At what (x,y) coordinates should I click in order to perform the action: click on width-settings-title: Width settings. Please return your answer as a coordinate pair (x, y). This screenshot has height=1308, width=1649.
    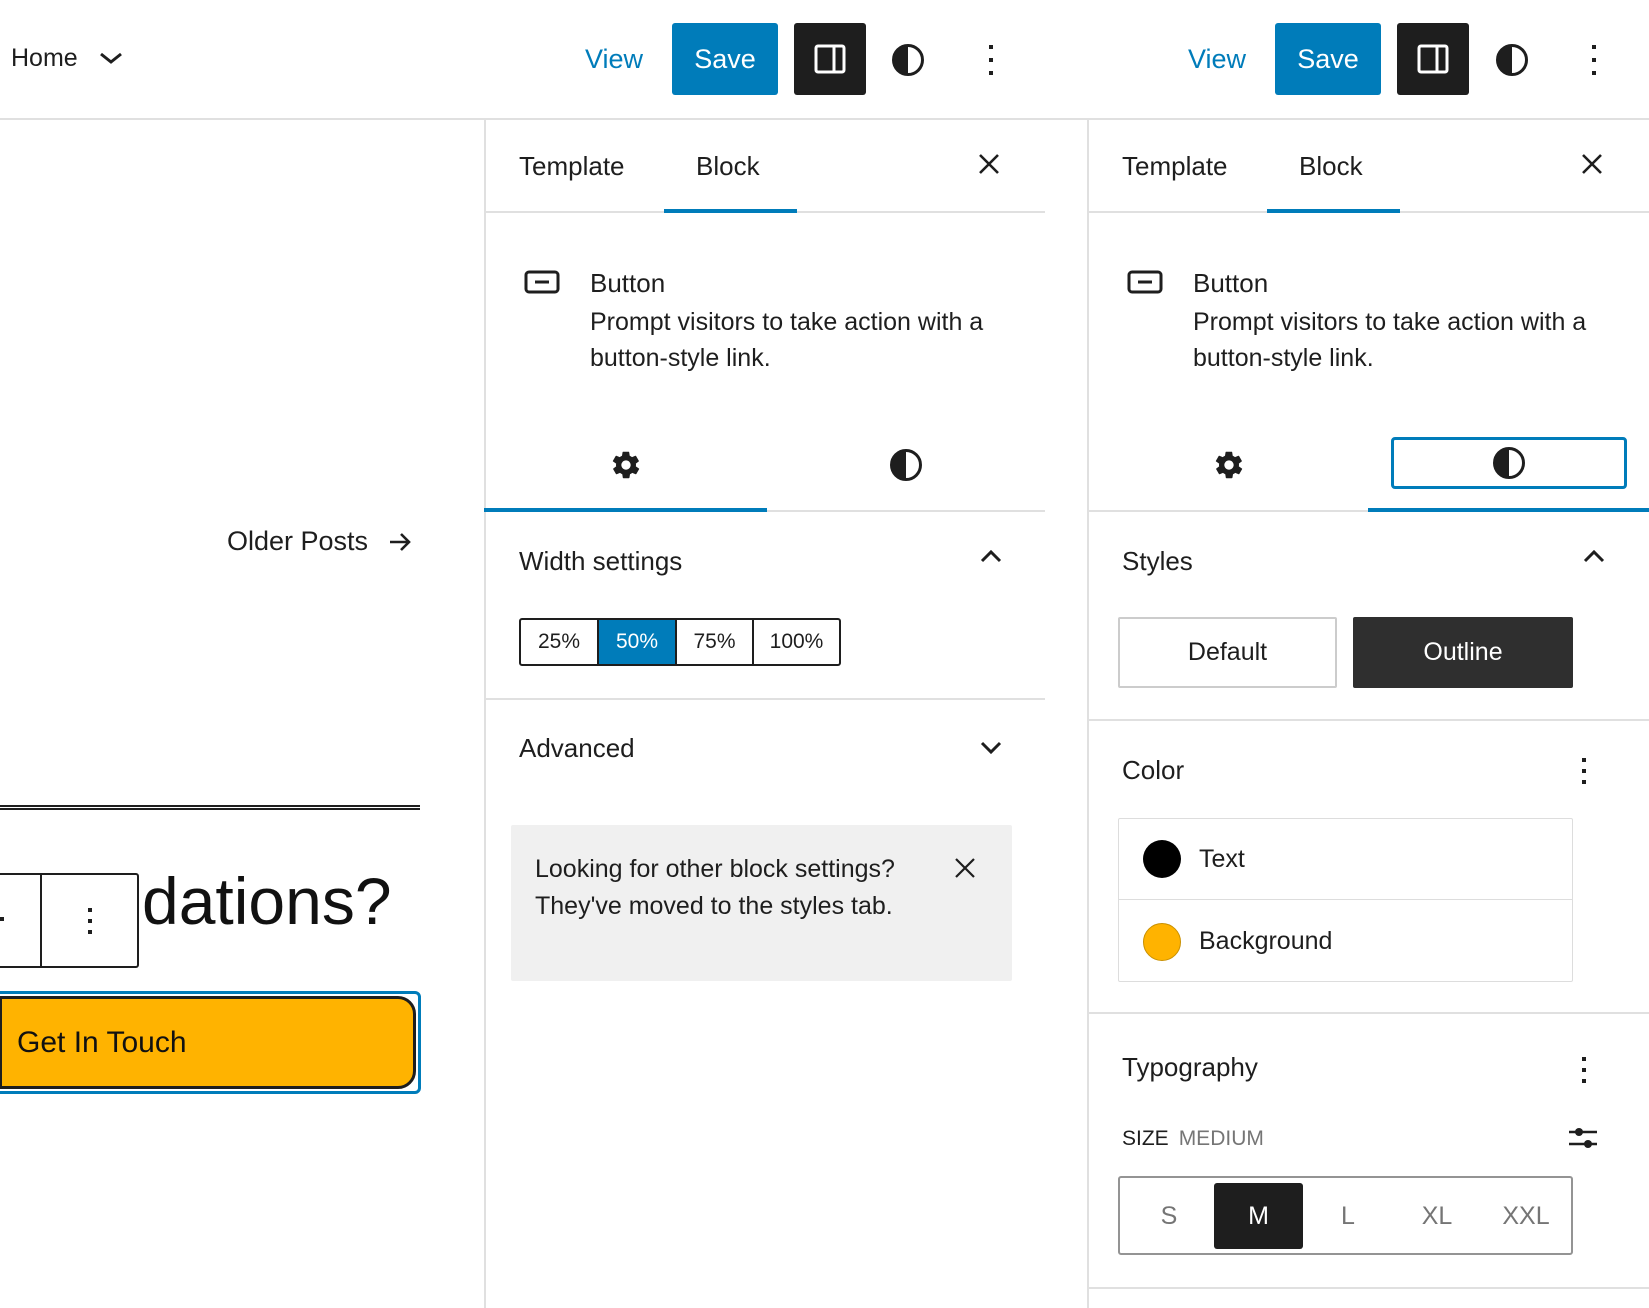
    Looking at the image, I should click on (601, 561).